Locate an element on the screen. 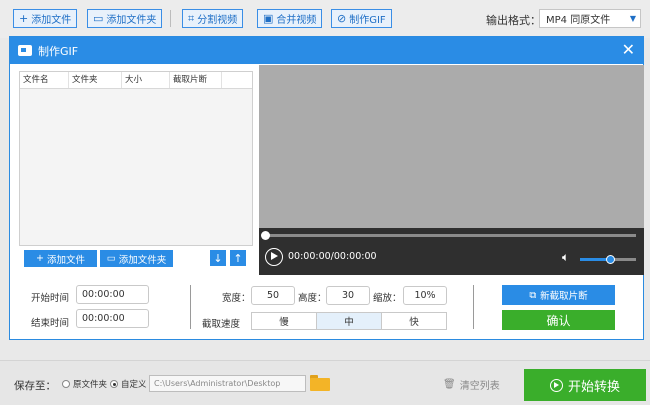 Image resolution: width=650 pixels, height=405 pixels. radio-custom-folder is located at coordinates (114, 384).